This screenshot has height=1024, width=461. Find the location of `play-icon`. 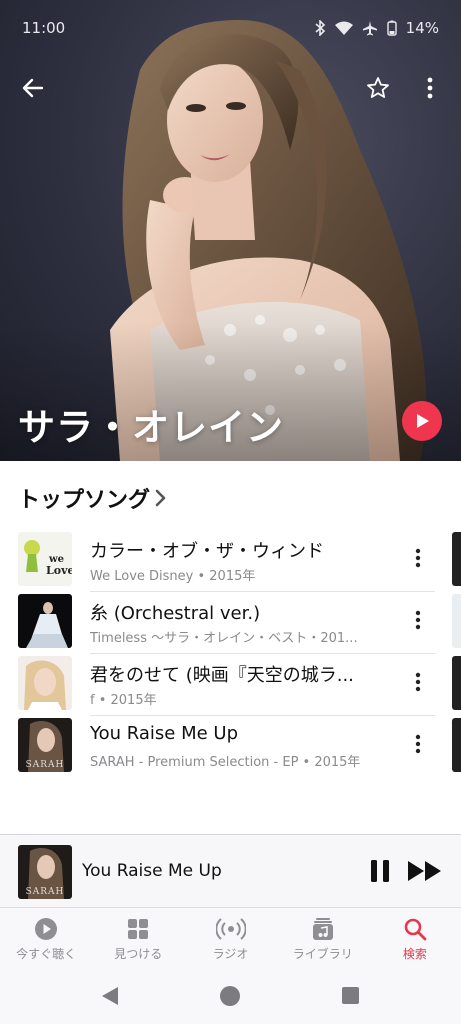

play-icon is located at coordinates (423, 421).